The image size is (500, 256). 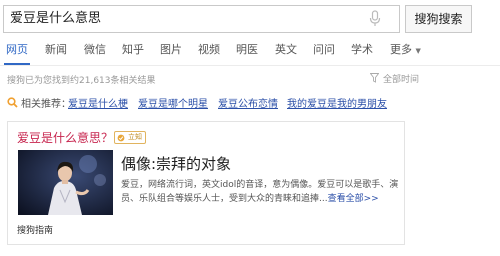 What do you see at coordinates (46, 104) in the screenshot?
I see `related-label: 相关推荐：` at bounding box center [46, 104].